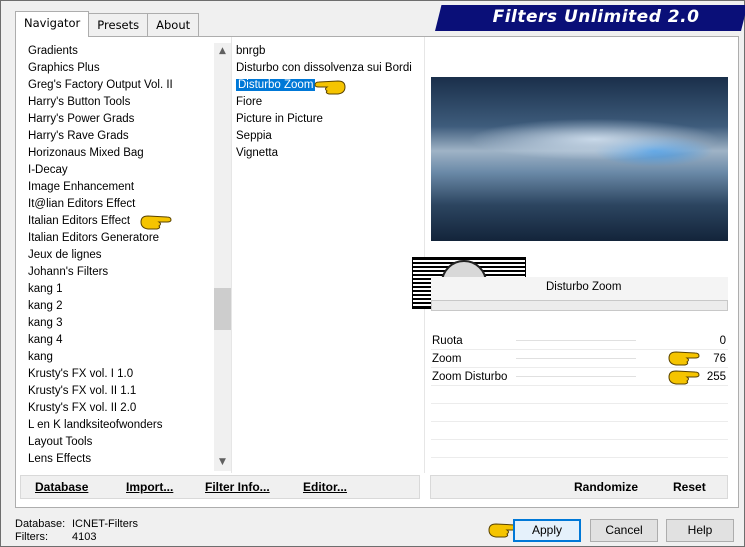  What do you see at coordinates (45, 306) in the screenshot?
I see `category-item-label: kang 2` at bounding box center [45, 306].